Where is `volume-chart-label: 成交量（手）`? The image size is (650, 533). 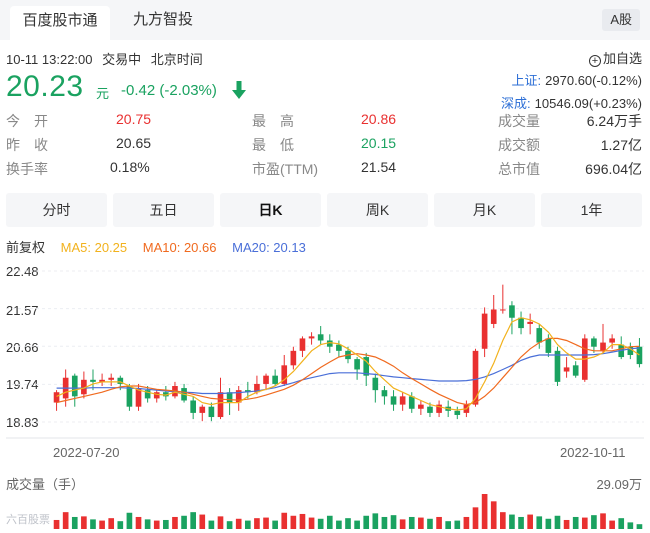
volume-chart-label: 成交量（手） is located at coordinates (45, 484).